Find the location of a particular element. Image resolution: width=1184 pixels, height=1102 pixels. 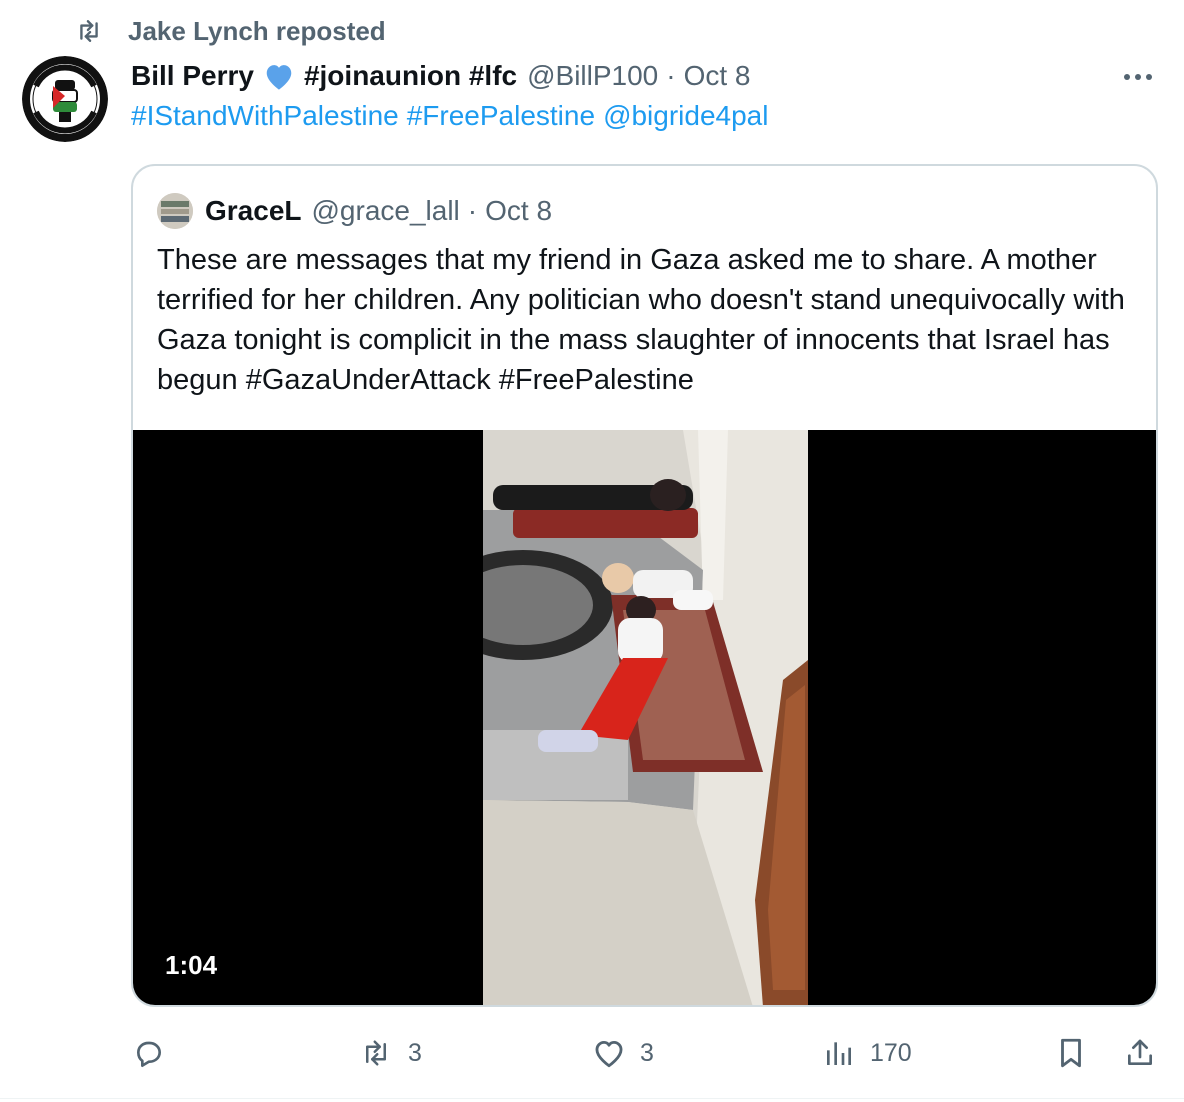

free-palestine-fist-logo is located at coordinates (65, 99).